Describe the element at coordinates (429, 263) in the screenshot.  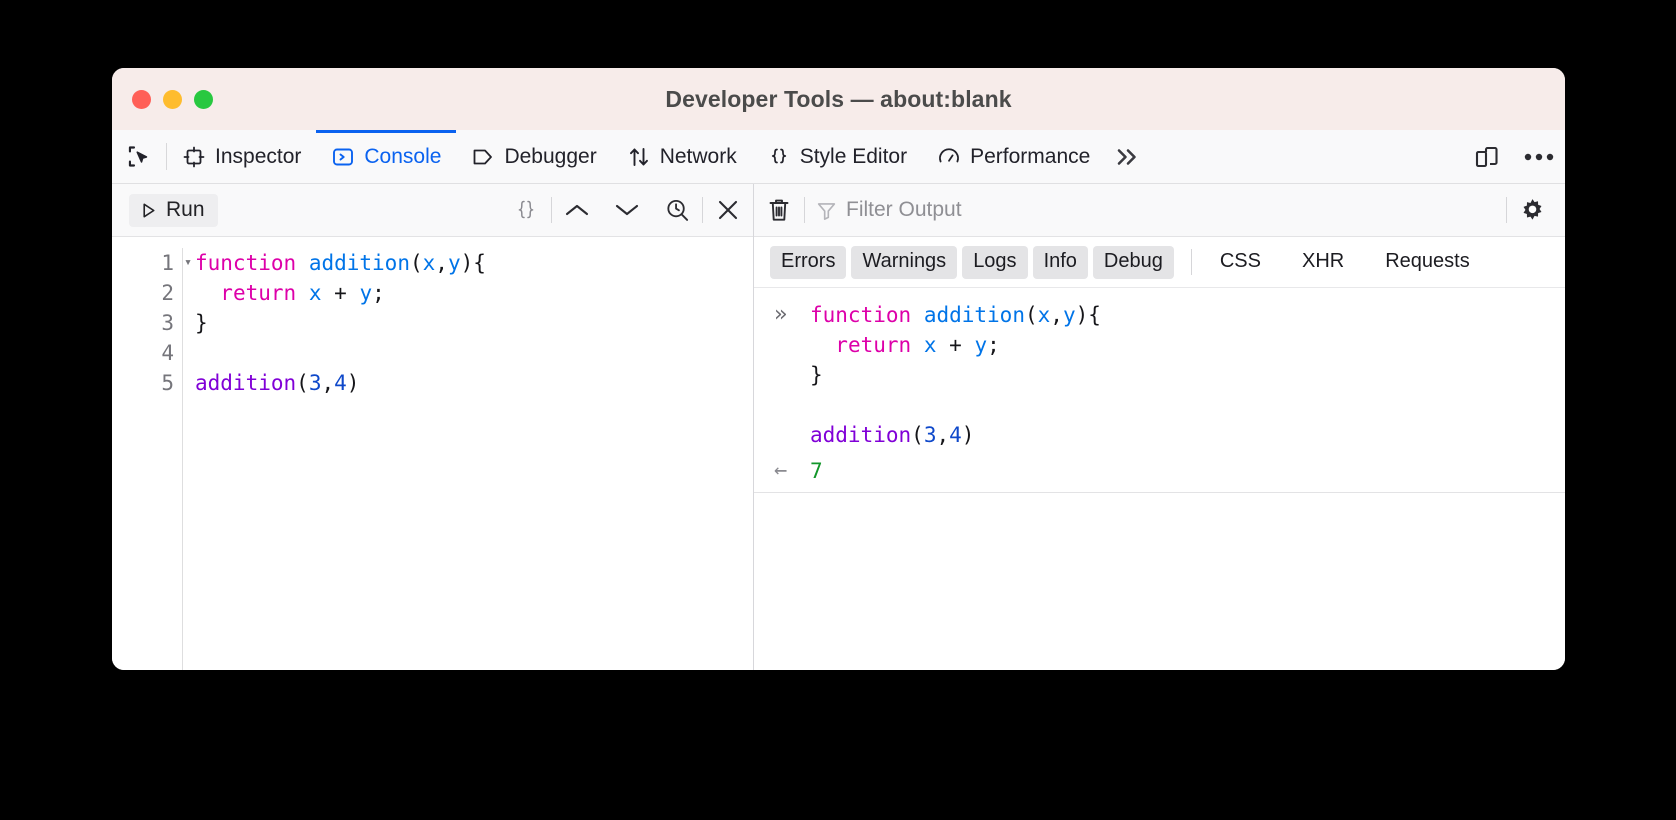
I see `token-param-x: x` at that location.